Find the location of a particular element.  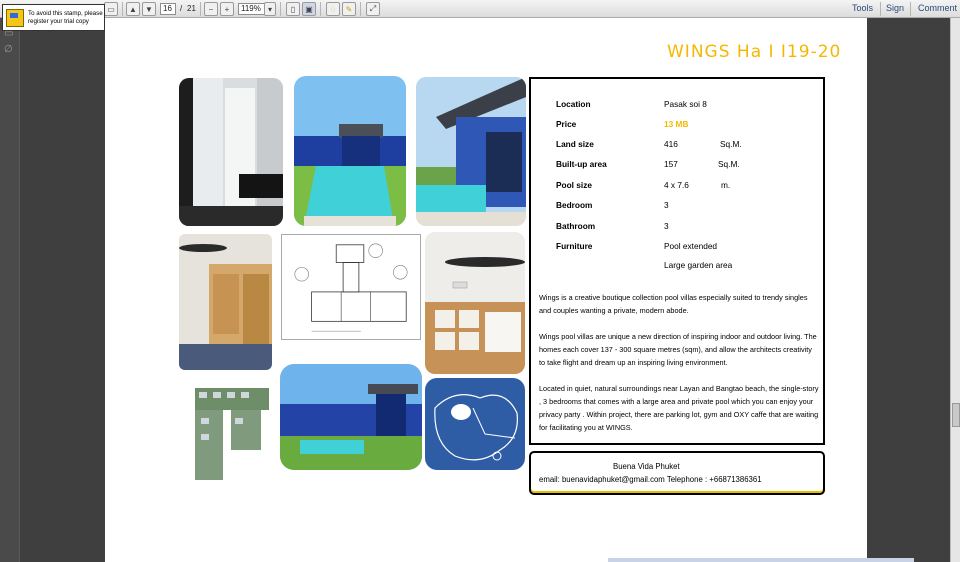

stamp-line: To avoid this stamp, please is located at coordinates (65, 13).